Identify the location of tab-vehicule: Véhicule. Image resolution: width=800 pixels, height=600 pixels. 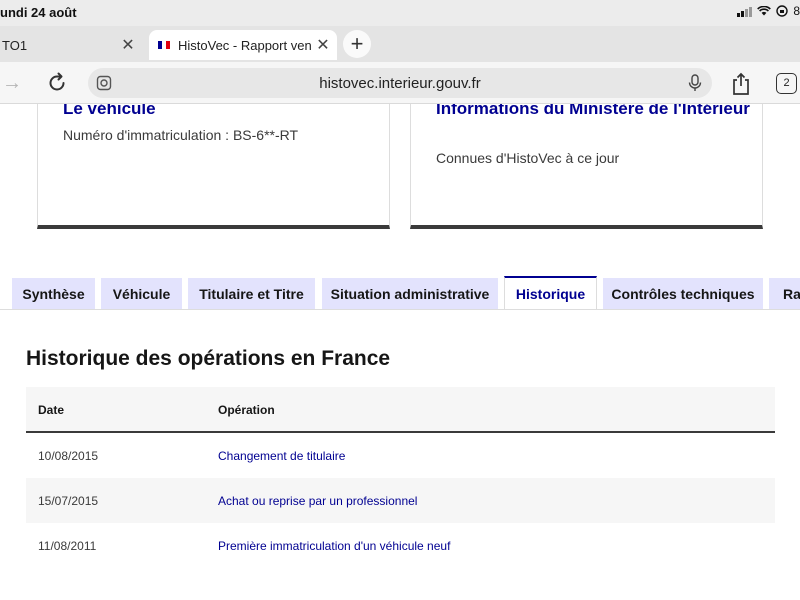
(141, 294).